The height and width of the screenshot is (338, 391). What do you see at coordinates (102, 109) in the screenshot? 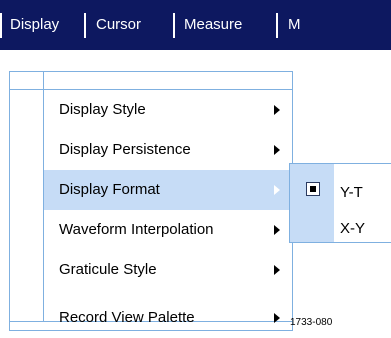
I see `menu-item-label: Display Style` at bounding box center [102, 109].